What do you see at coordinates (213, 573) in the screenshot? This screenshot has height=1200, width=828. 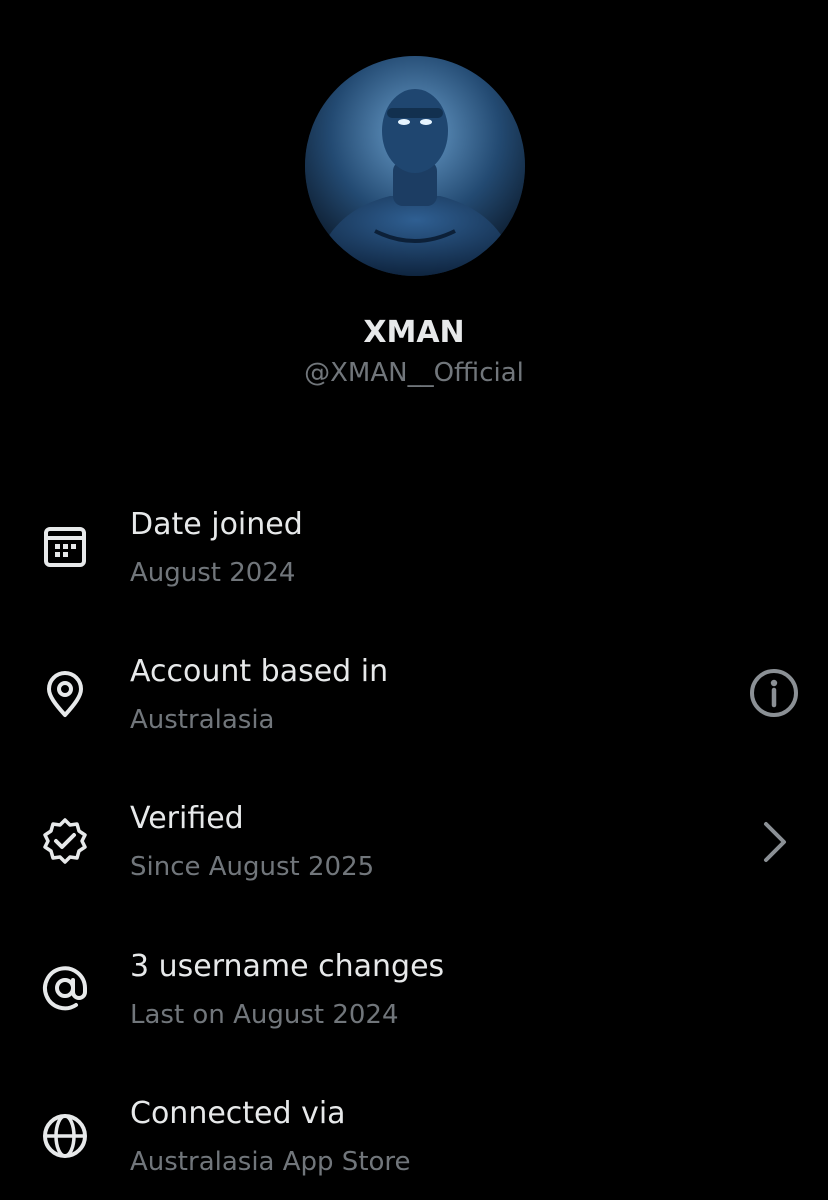 I see `row-subtitle: August 2024` at bounding box center [213, 573].